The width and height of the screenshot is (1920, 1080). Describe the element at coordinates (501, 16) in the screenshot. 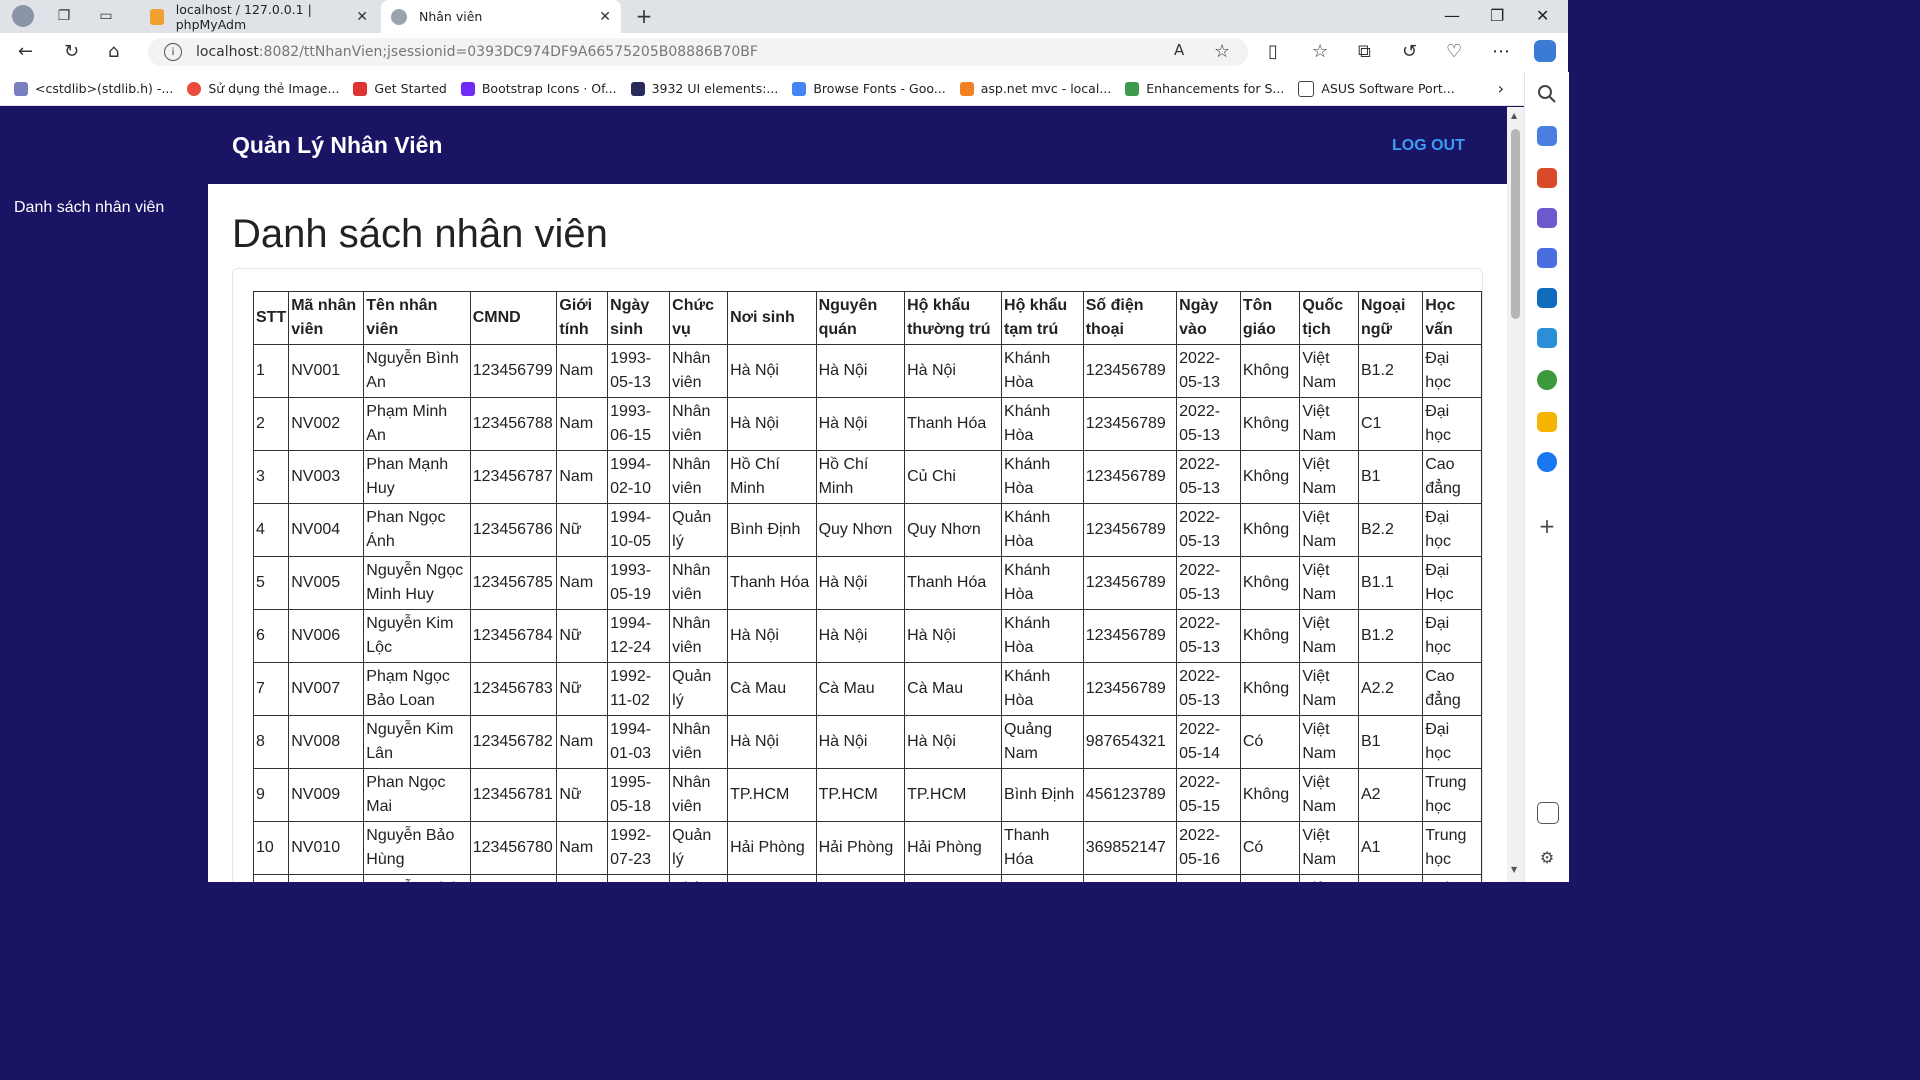

I see `tab-nhan-vien: Nhân viên ✕` at that location.